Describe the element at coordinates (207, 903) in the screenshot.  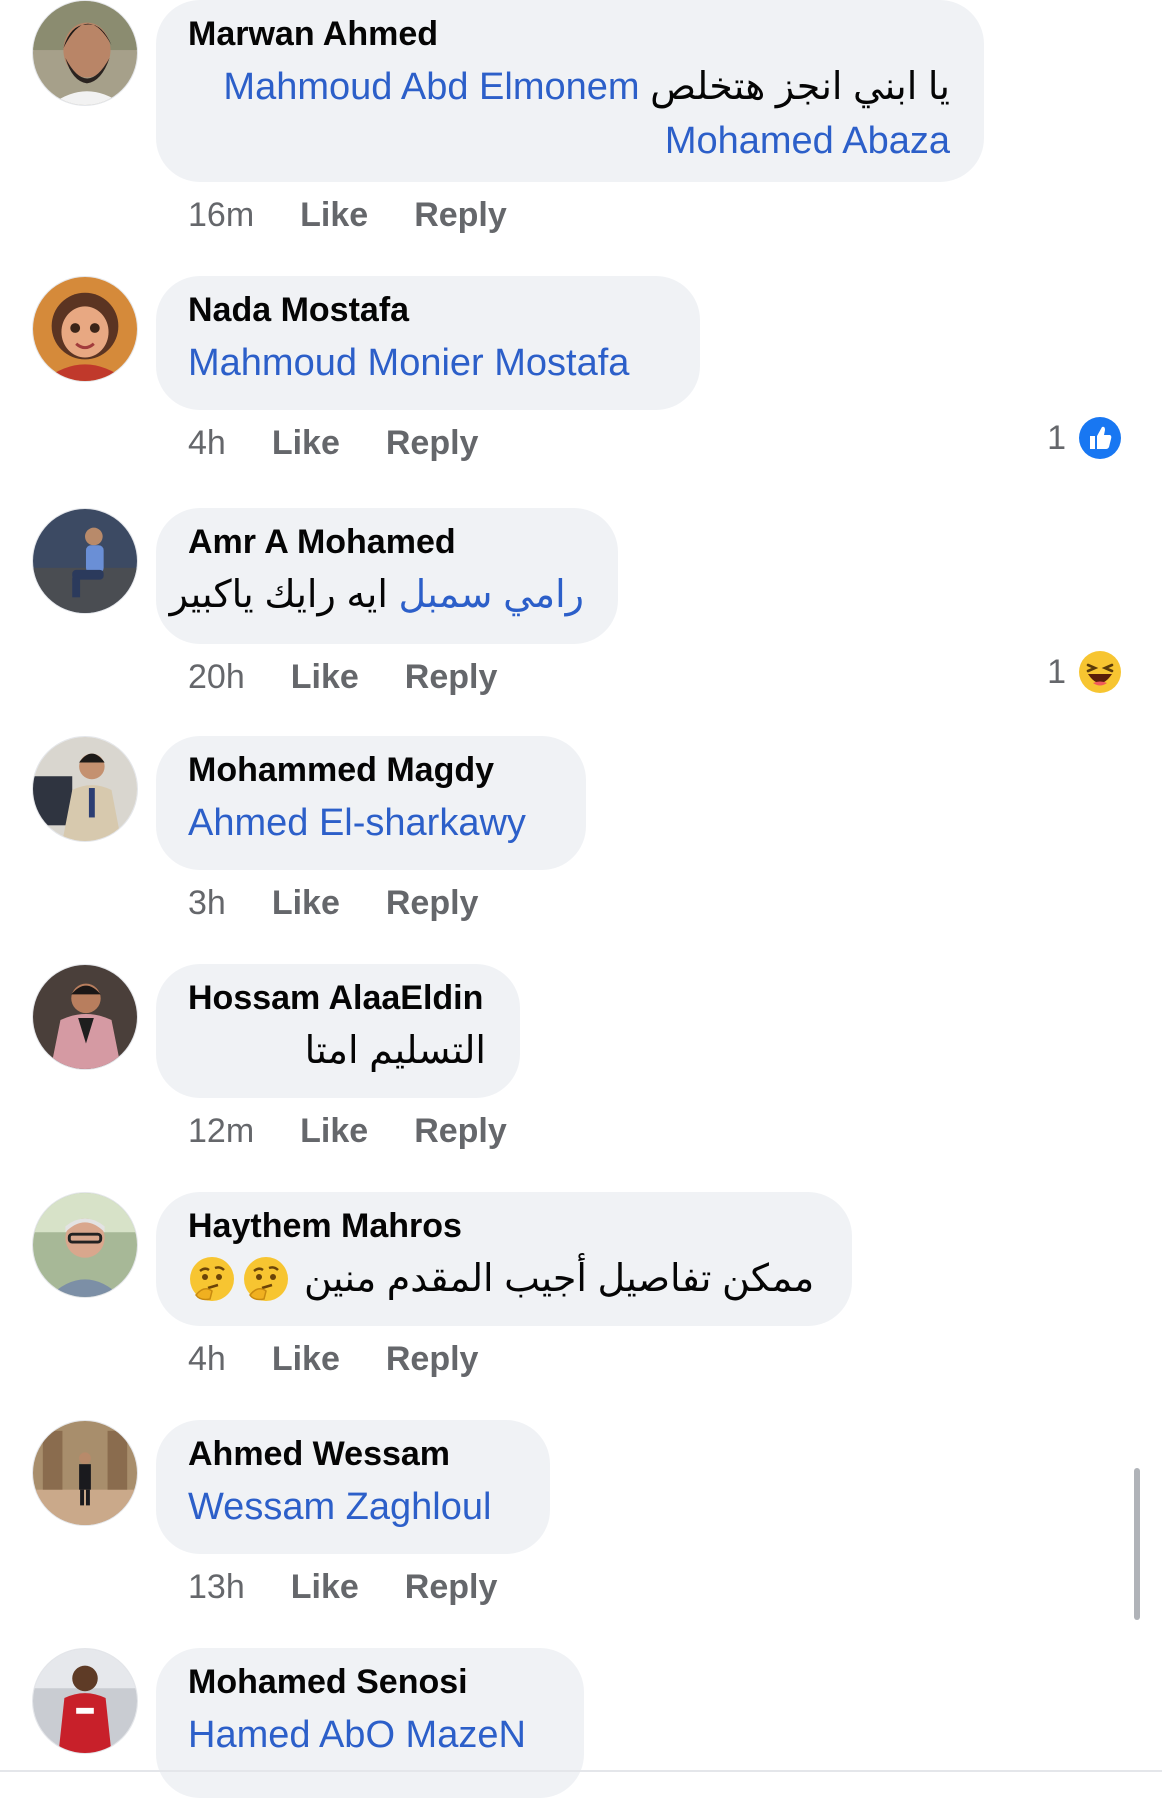
I see `comment-time: 3h` at that location.